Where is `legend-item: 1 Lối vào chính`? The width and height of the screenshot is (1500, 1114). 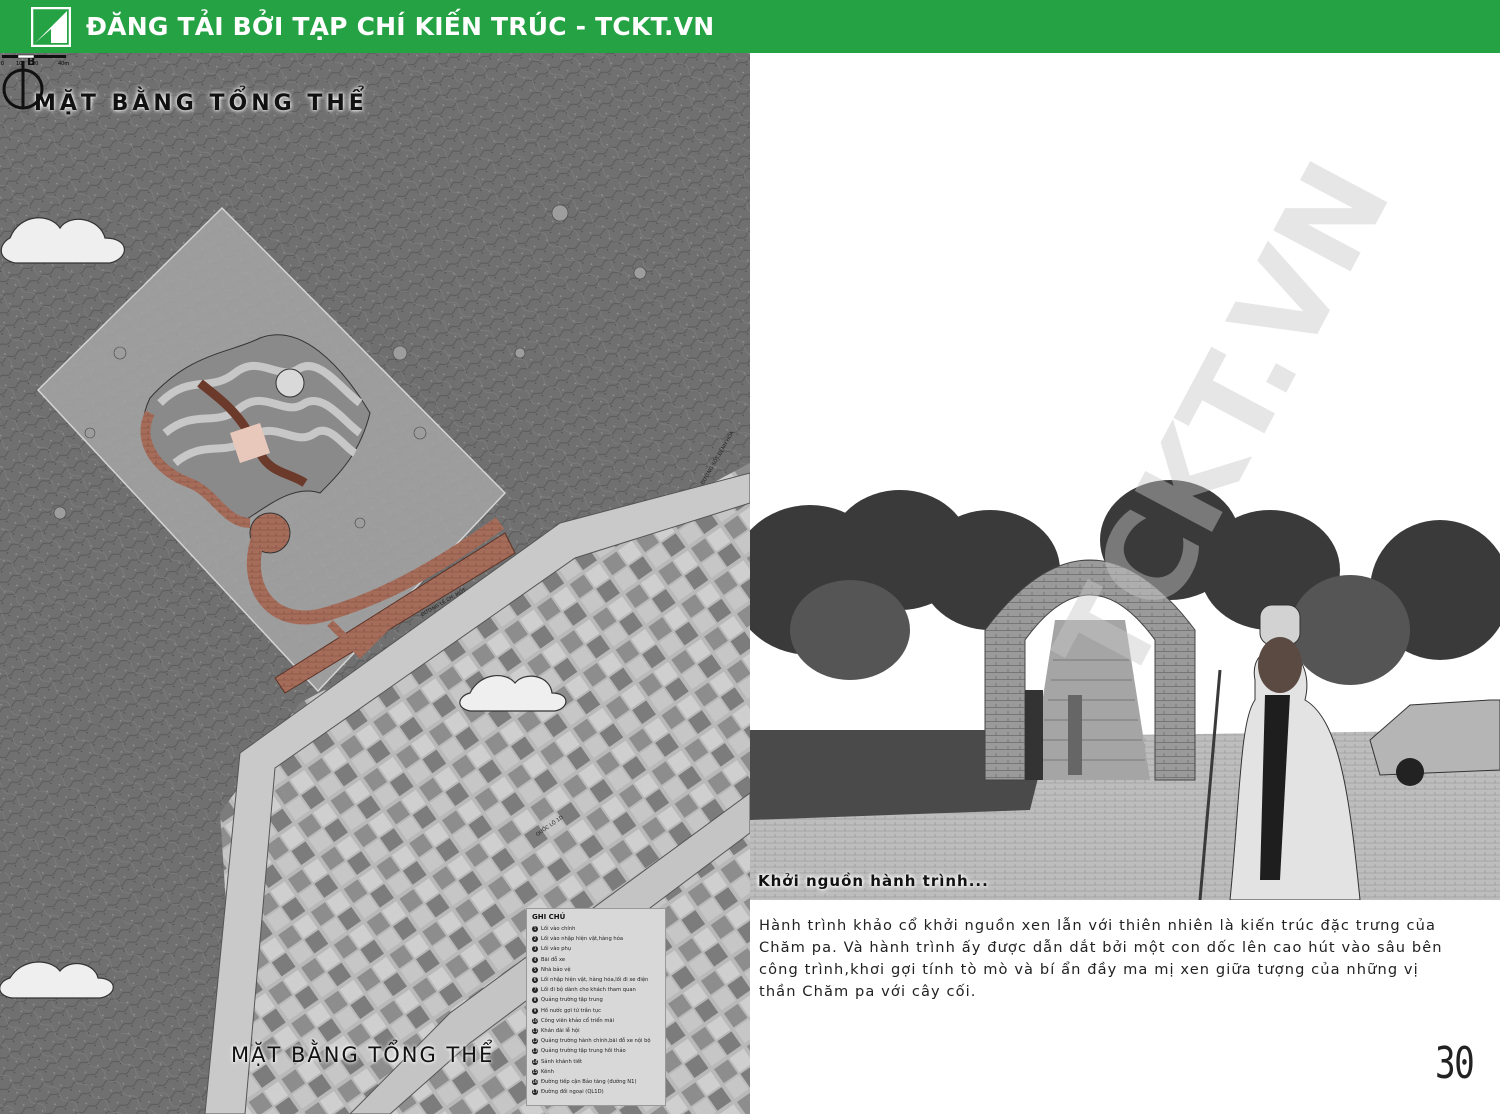 legend-item: 1 Lối vào chính is located at coordinates (596, 929).